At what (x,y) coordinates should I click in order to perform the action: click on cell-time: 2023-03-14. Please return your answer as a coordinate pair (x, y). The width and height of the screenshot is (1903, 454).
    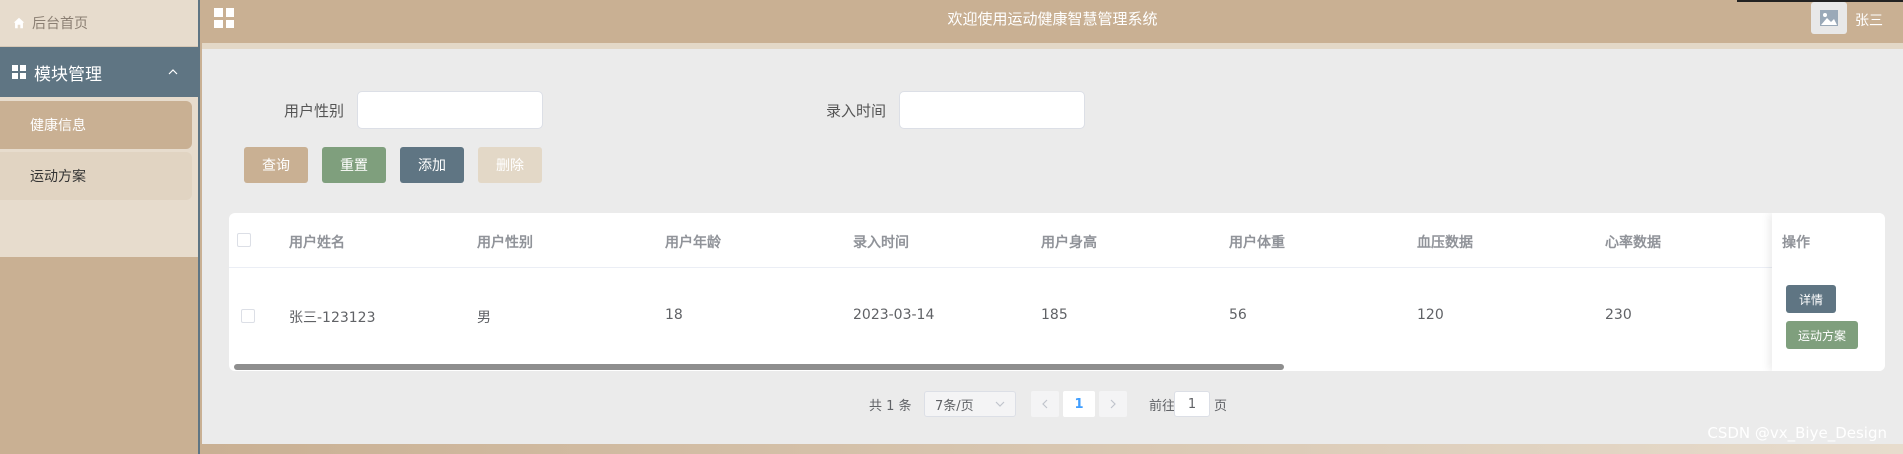
    Looking at the image, I should click on (894, 315).